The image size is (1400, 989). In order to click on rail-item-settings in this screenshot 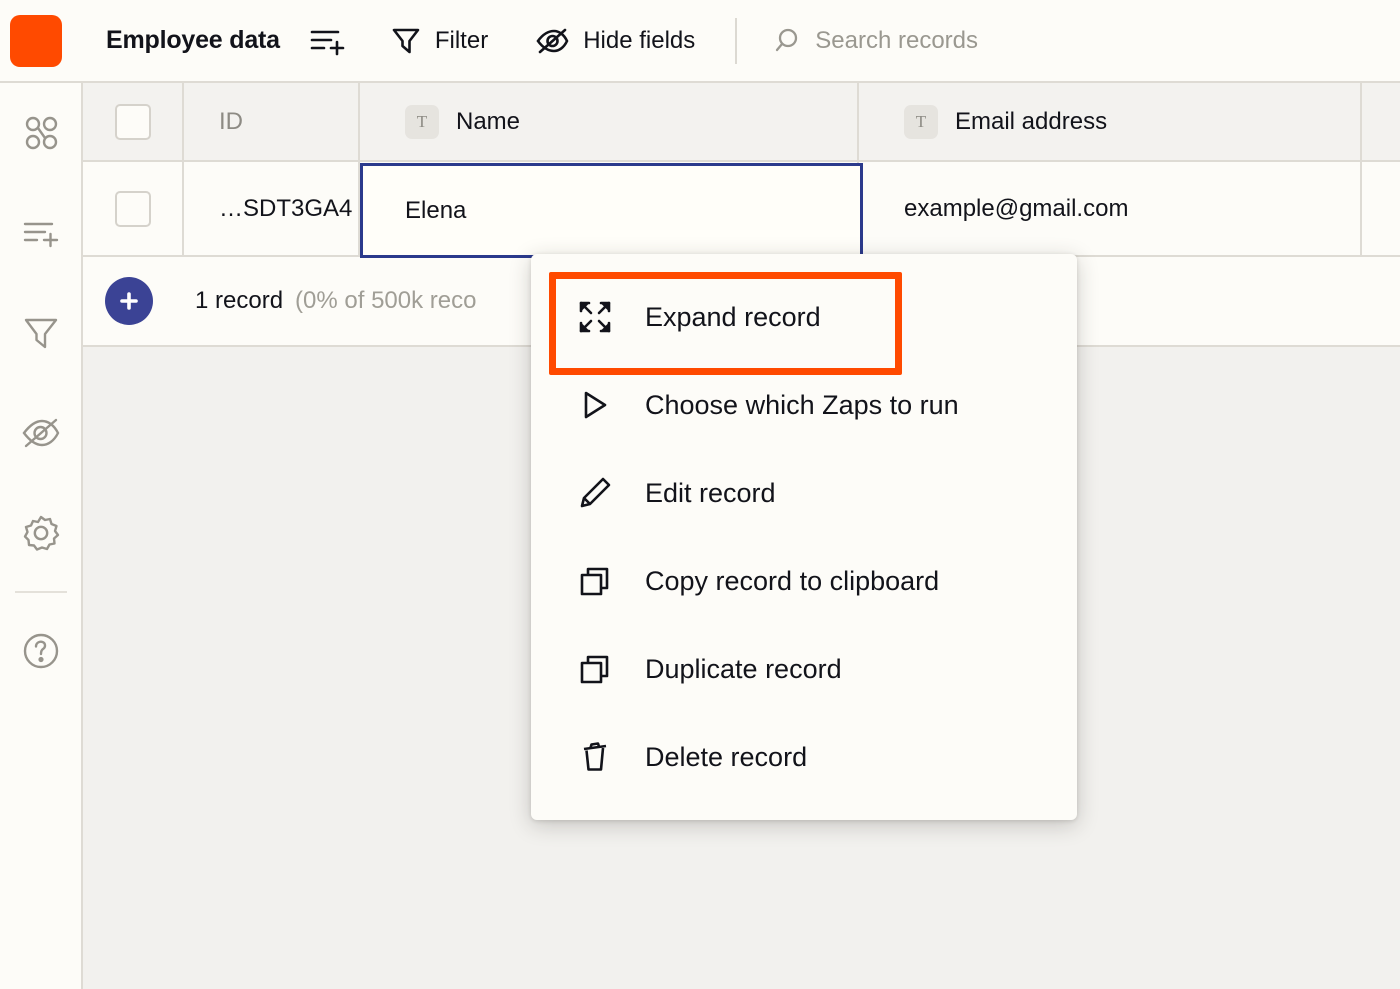, I will do `click(41, 533)`.